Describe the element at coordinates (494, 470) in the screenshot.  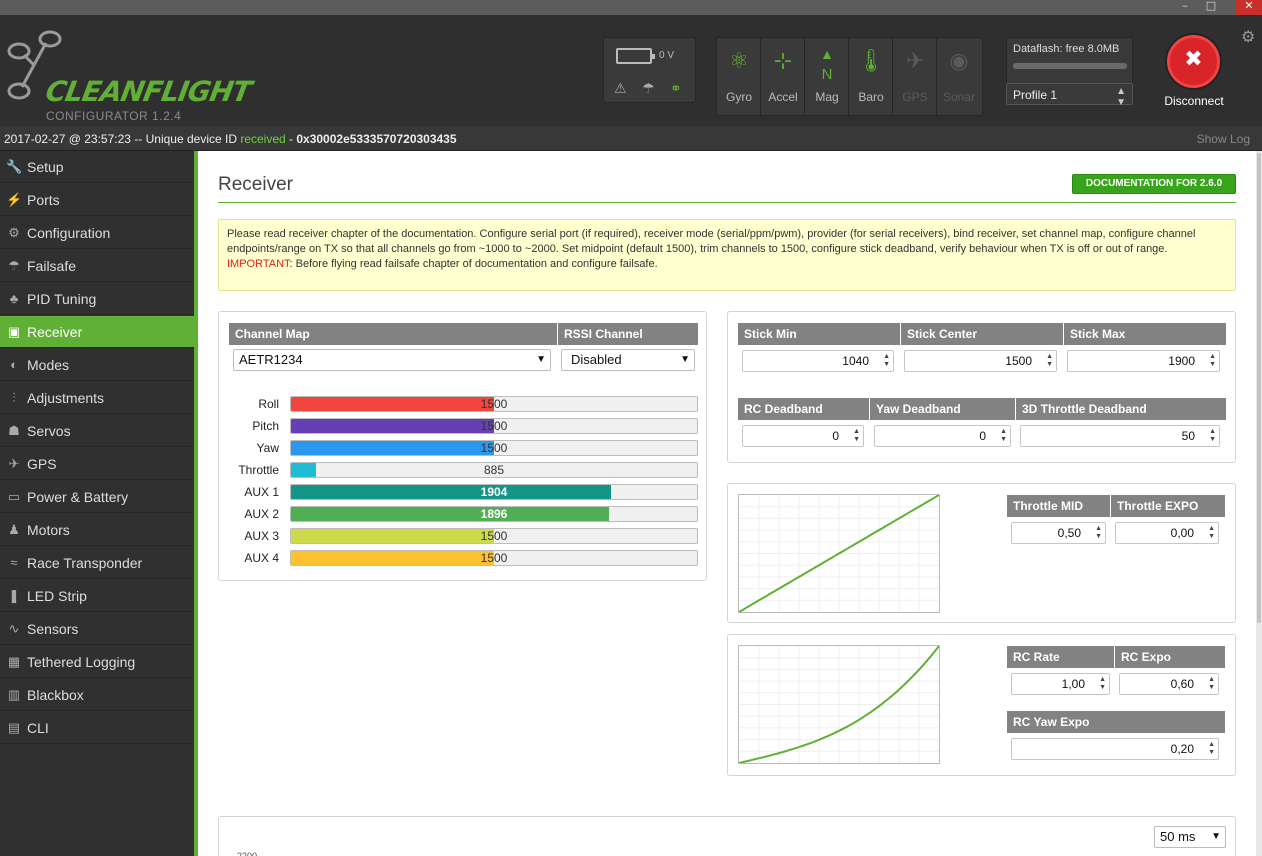
I see `channel-value: 885` at that location.